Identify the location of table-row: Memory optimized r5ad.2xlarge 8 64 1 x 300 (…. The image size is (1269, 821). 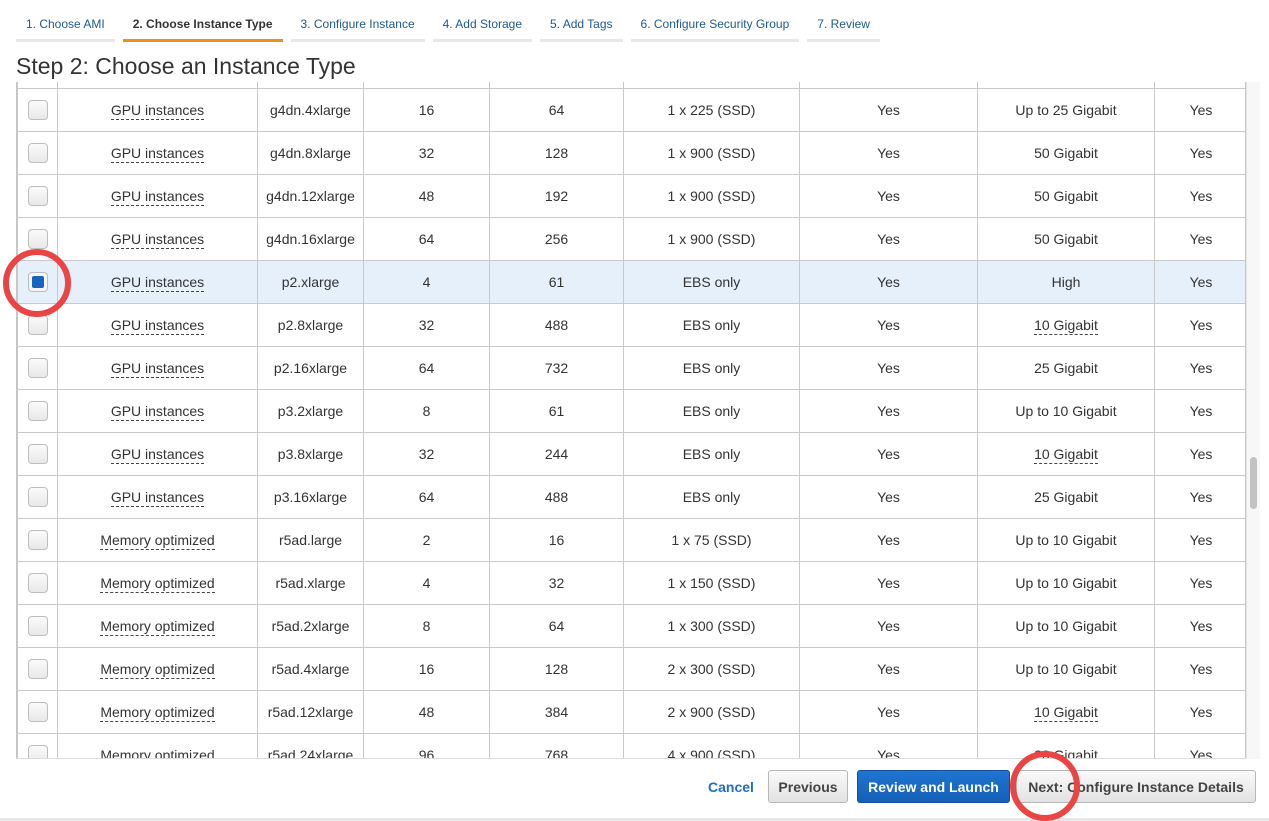
(631, 626).